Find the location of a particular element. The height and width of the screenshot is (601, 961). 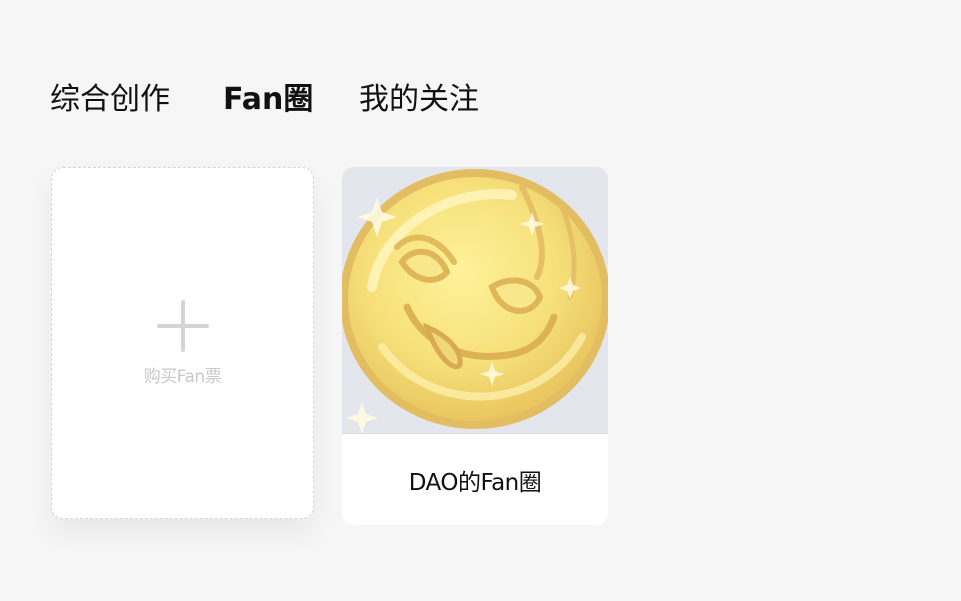

tab-comprehensive-creation: 综合创作 is located at coordinates (136, 100).